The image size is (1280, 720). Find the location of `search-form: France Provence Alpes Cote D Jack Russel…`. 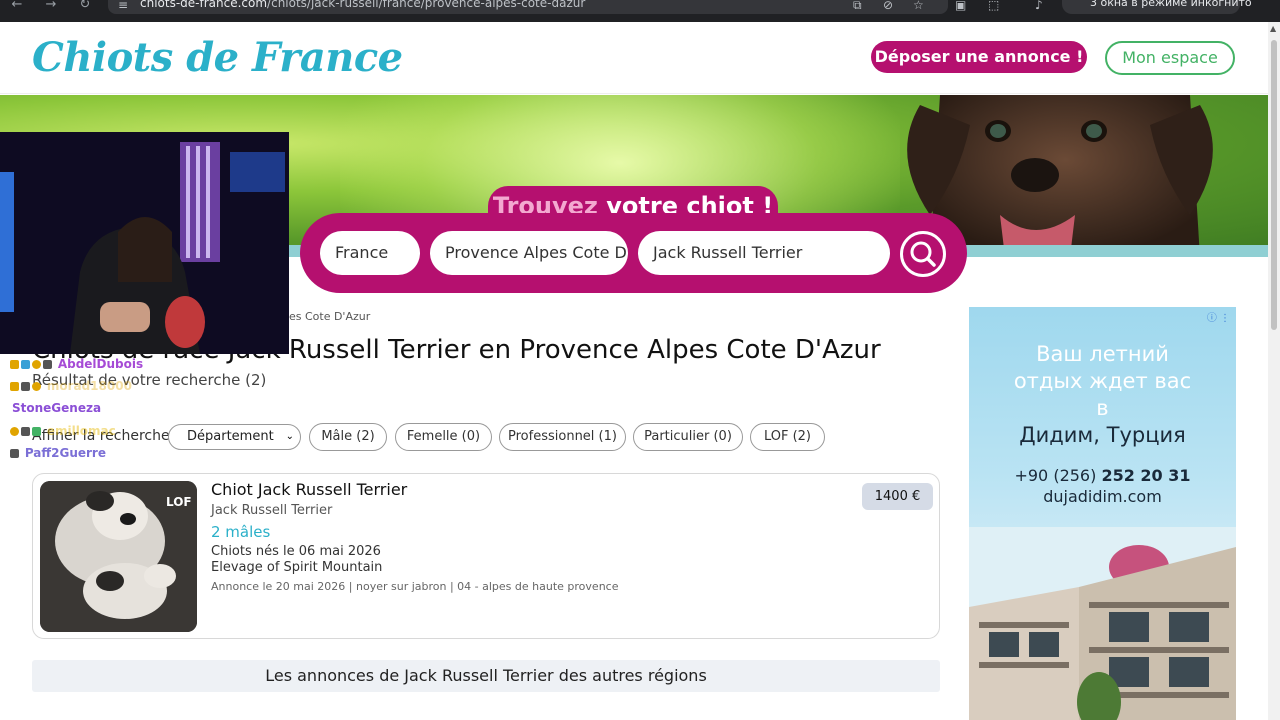

search-form: France Provence Alpes Cote D Jack Russel… is located at coordinates (633, 253).